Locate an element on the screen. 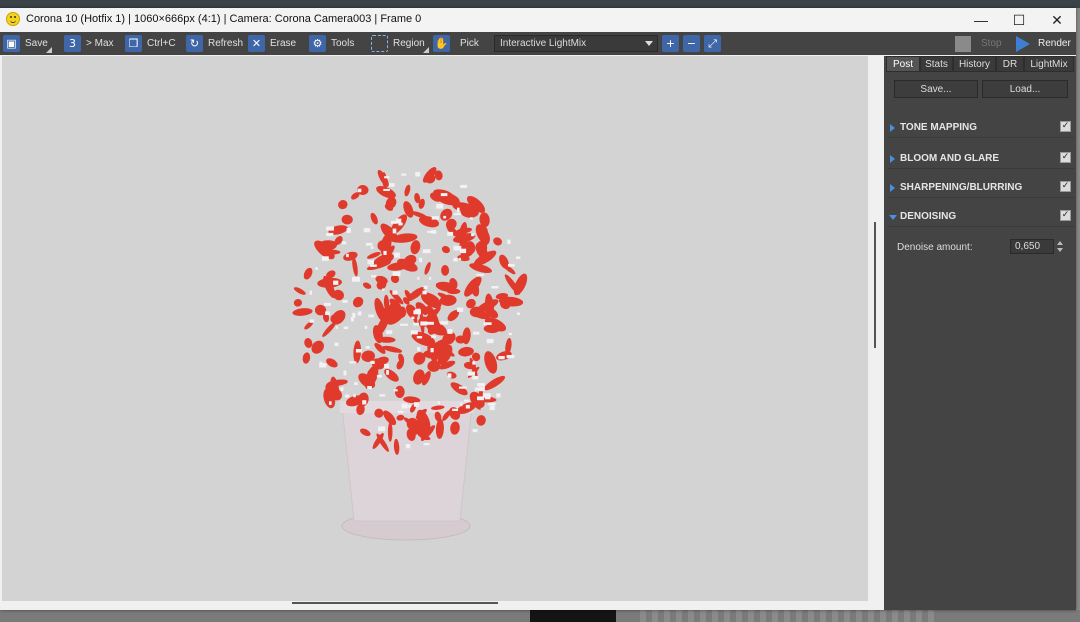 The width and height of the screenshot is (1080, 622). render-button: Render is located at coordinates (1043, 43).